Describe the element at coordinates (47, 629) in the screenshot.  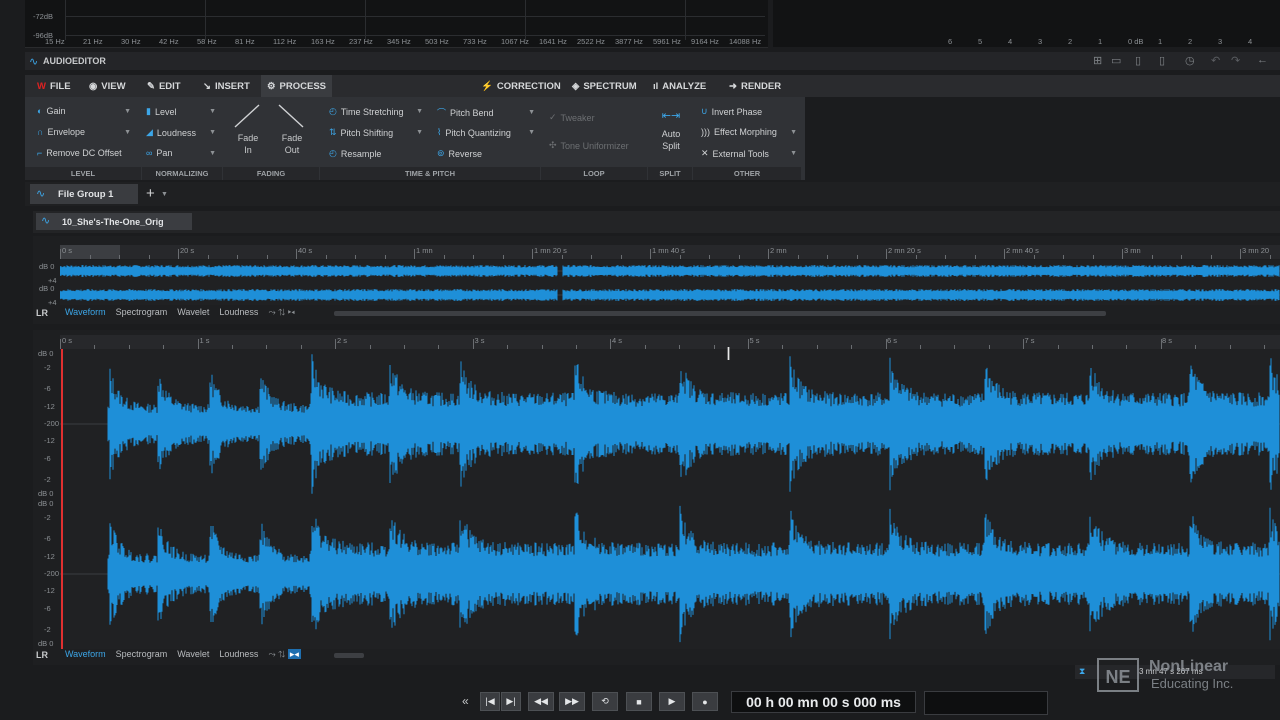
I see `db-label: -2` at that location.